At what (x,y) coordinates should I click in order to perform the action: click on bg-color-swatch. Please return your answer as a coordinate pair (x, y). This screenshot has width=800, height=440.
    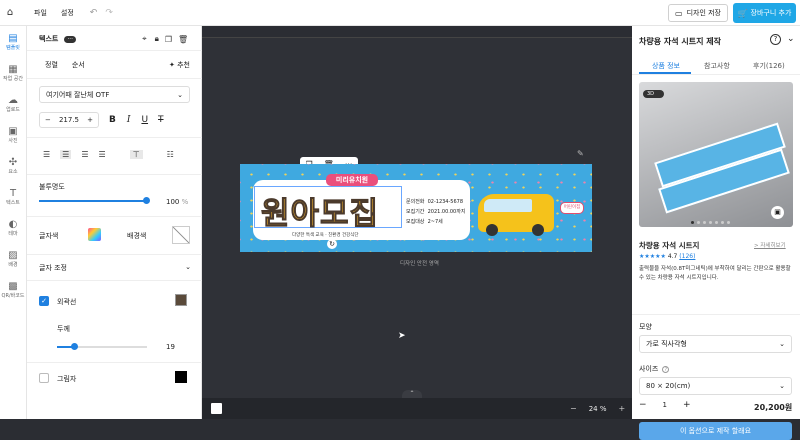
    Looking at the image, I should click on (181, 235).